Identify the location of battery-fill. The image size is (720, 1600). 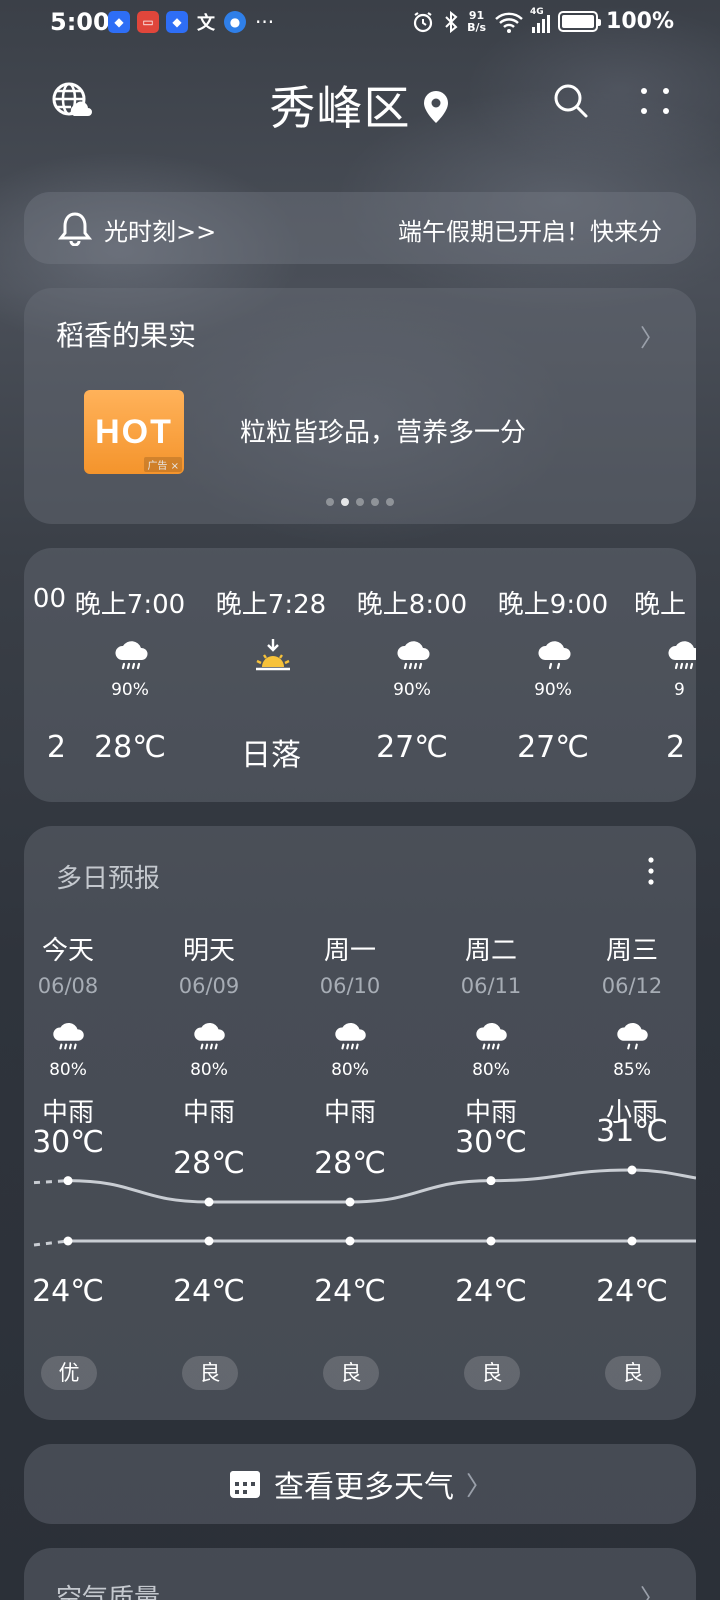
(578, 21).